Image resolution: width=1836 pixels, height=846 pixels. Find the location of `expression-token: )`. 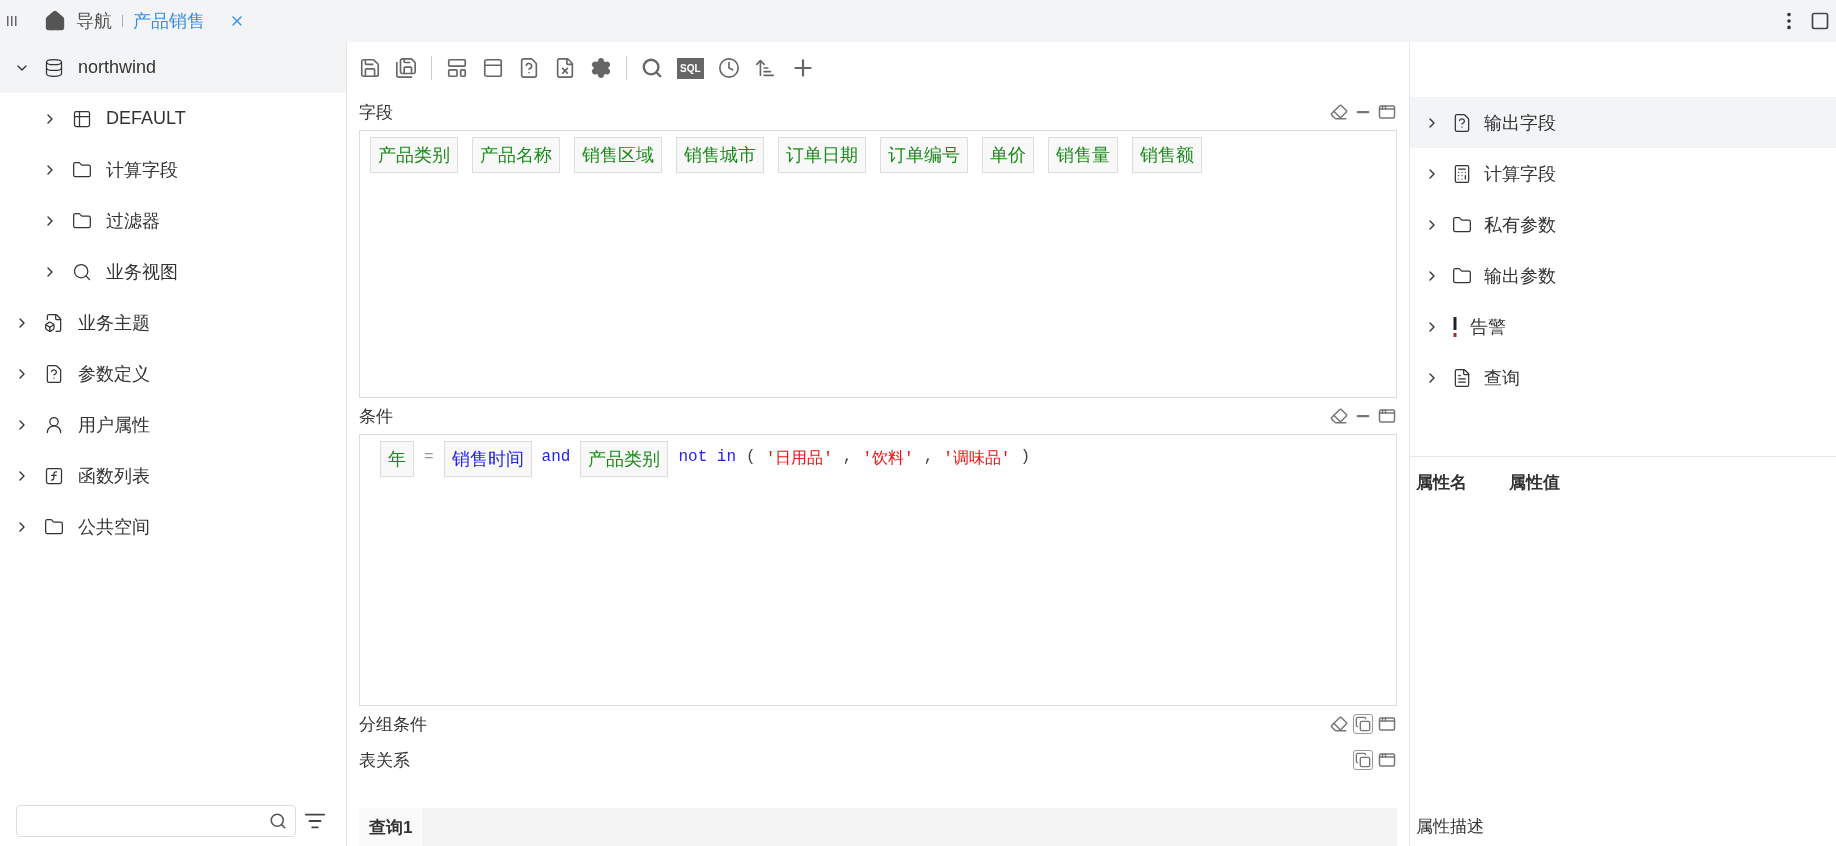

expression-token: ) is located at coordinates (1025, 456).